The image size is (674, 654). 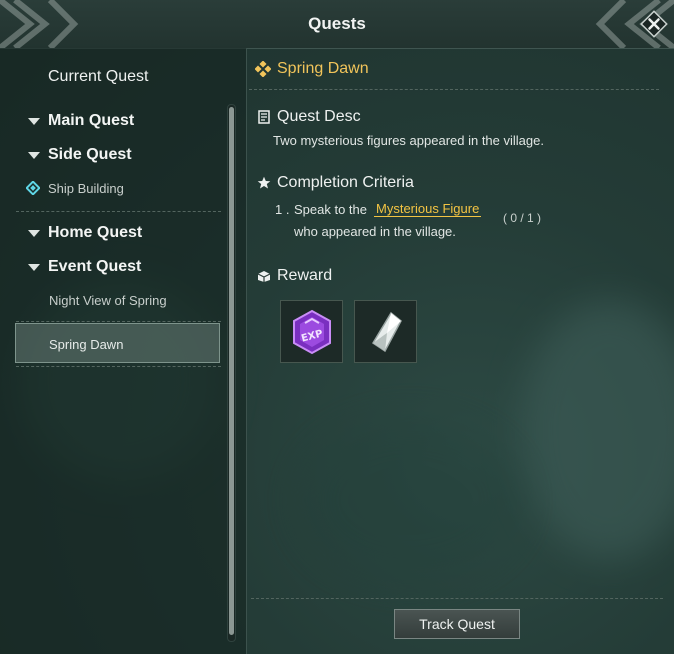 I want to click on category-label: Event Quest, so click(x=95, y=266).